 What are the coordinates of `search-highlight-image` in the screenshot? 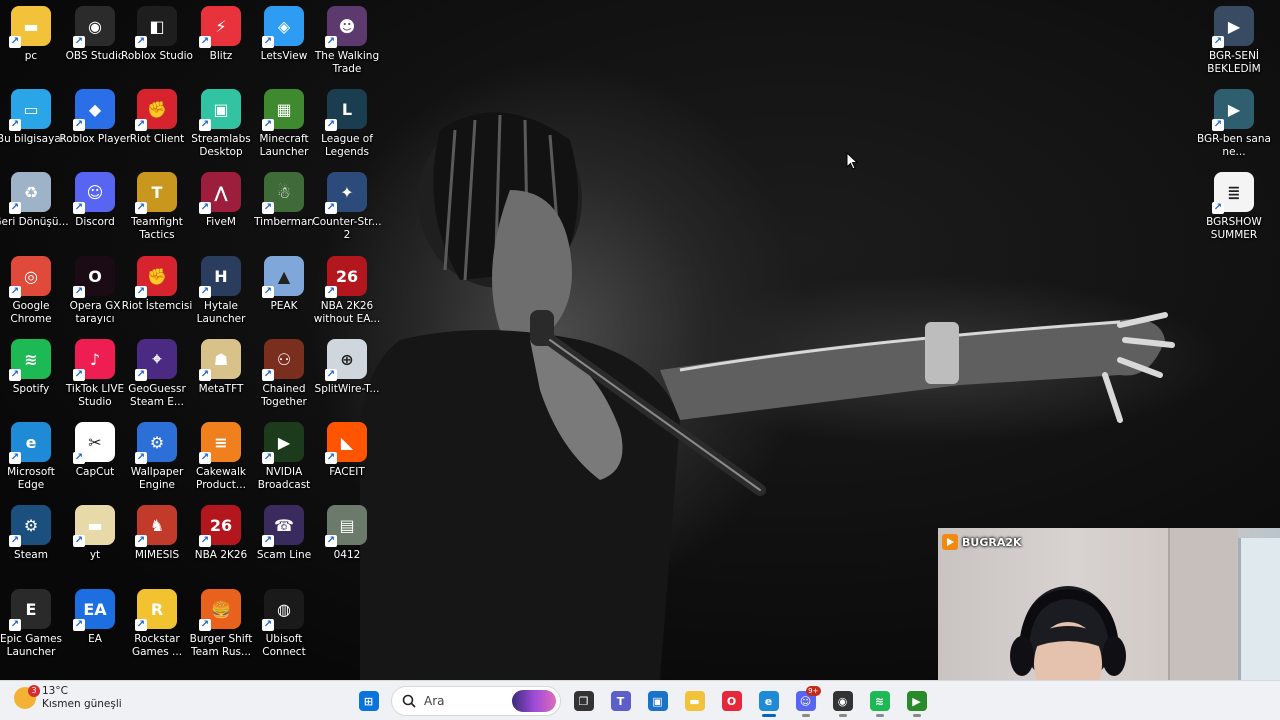 It's located at (534, 701).